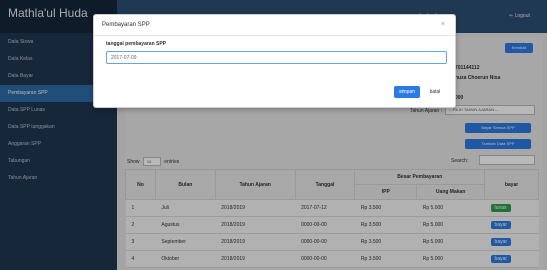 Image resolution: width=547 pixels, height=270 pixels. I want to click on modal-divider, so click(274, 35).